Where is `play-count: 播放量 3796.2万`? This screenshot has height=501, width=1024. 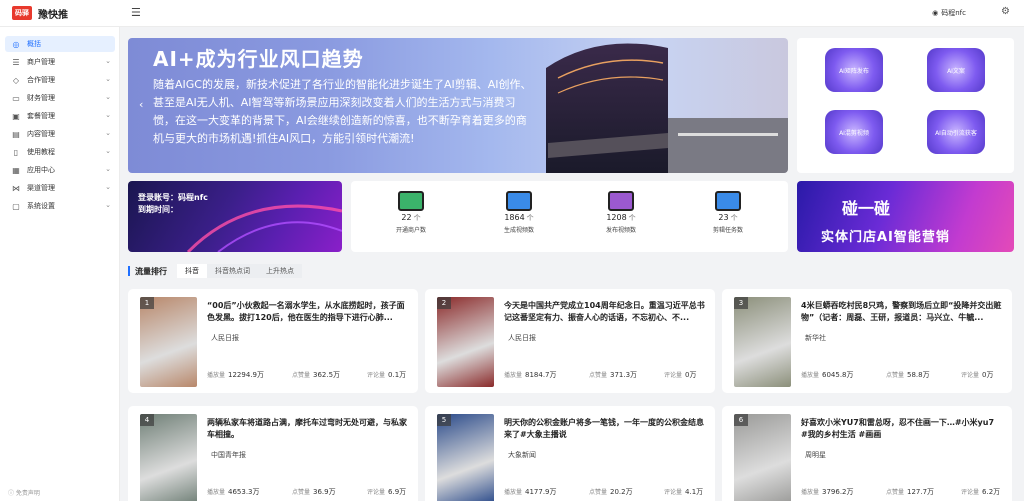 play-count: 播放量 3796.2万 is located at coordinates (827, 492).